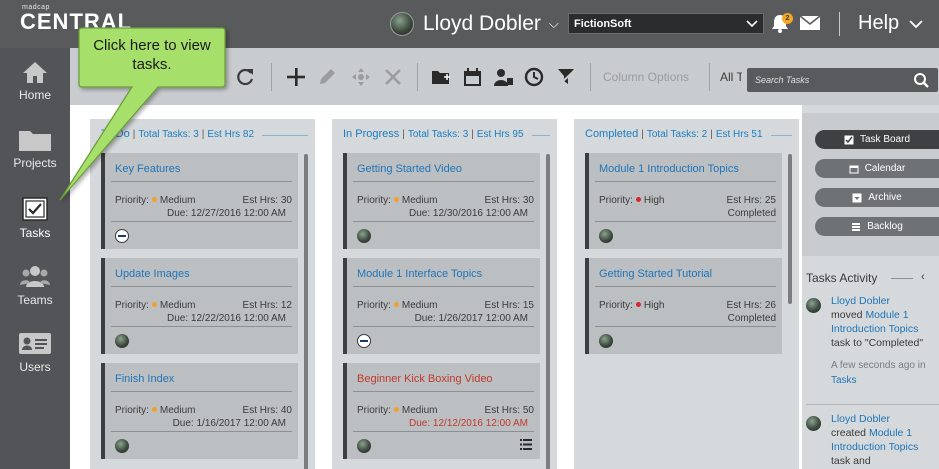 The width and height of the screenshot is (939, 469). Describe the element at coordinates (245, 77) in the screenshot. I see `refresh-icon` at that location.